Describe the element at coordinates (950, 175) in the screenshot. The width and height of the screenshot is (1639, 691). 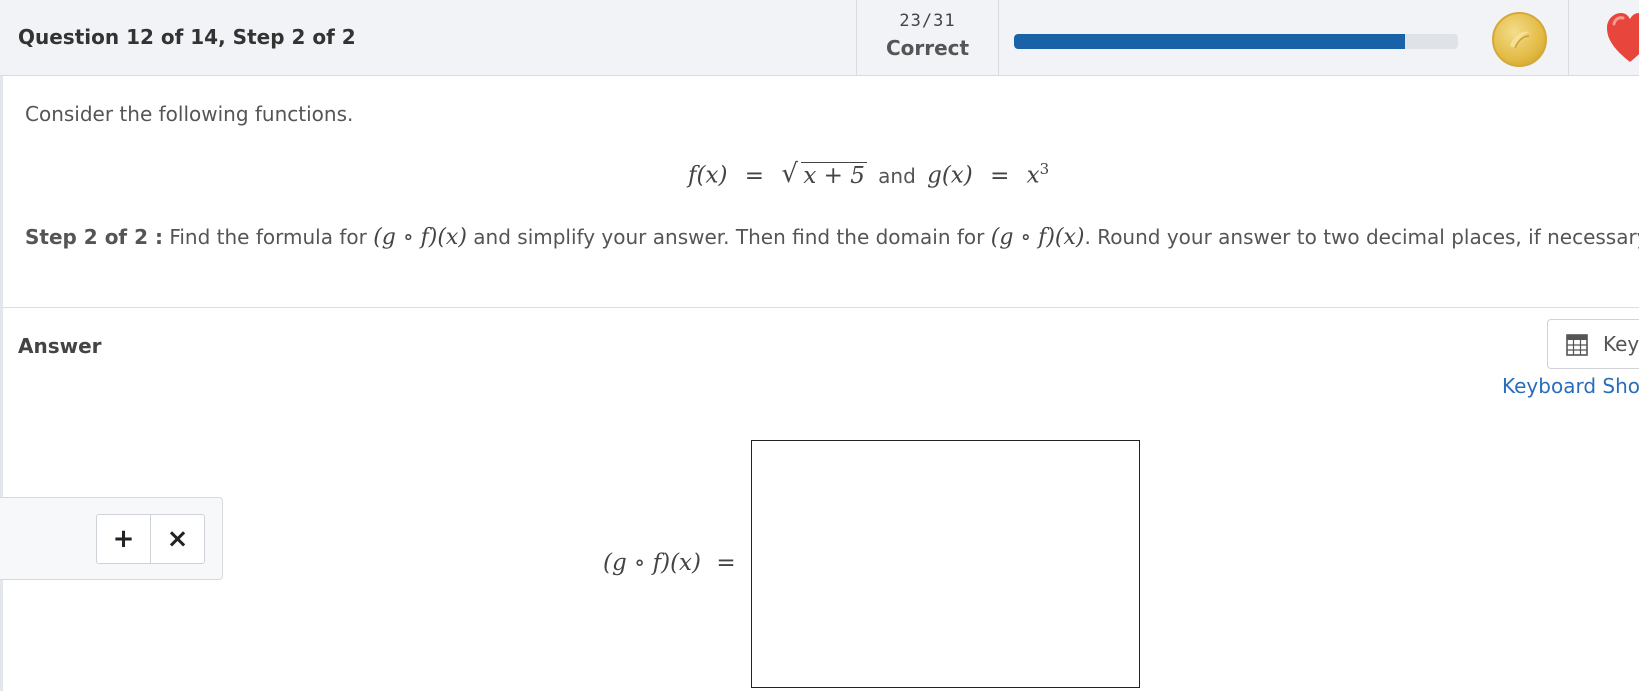
I see `g-lhs: g(x)` at that location.